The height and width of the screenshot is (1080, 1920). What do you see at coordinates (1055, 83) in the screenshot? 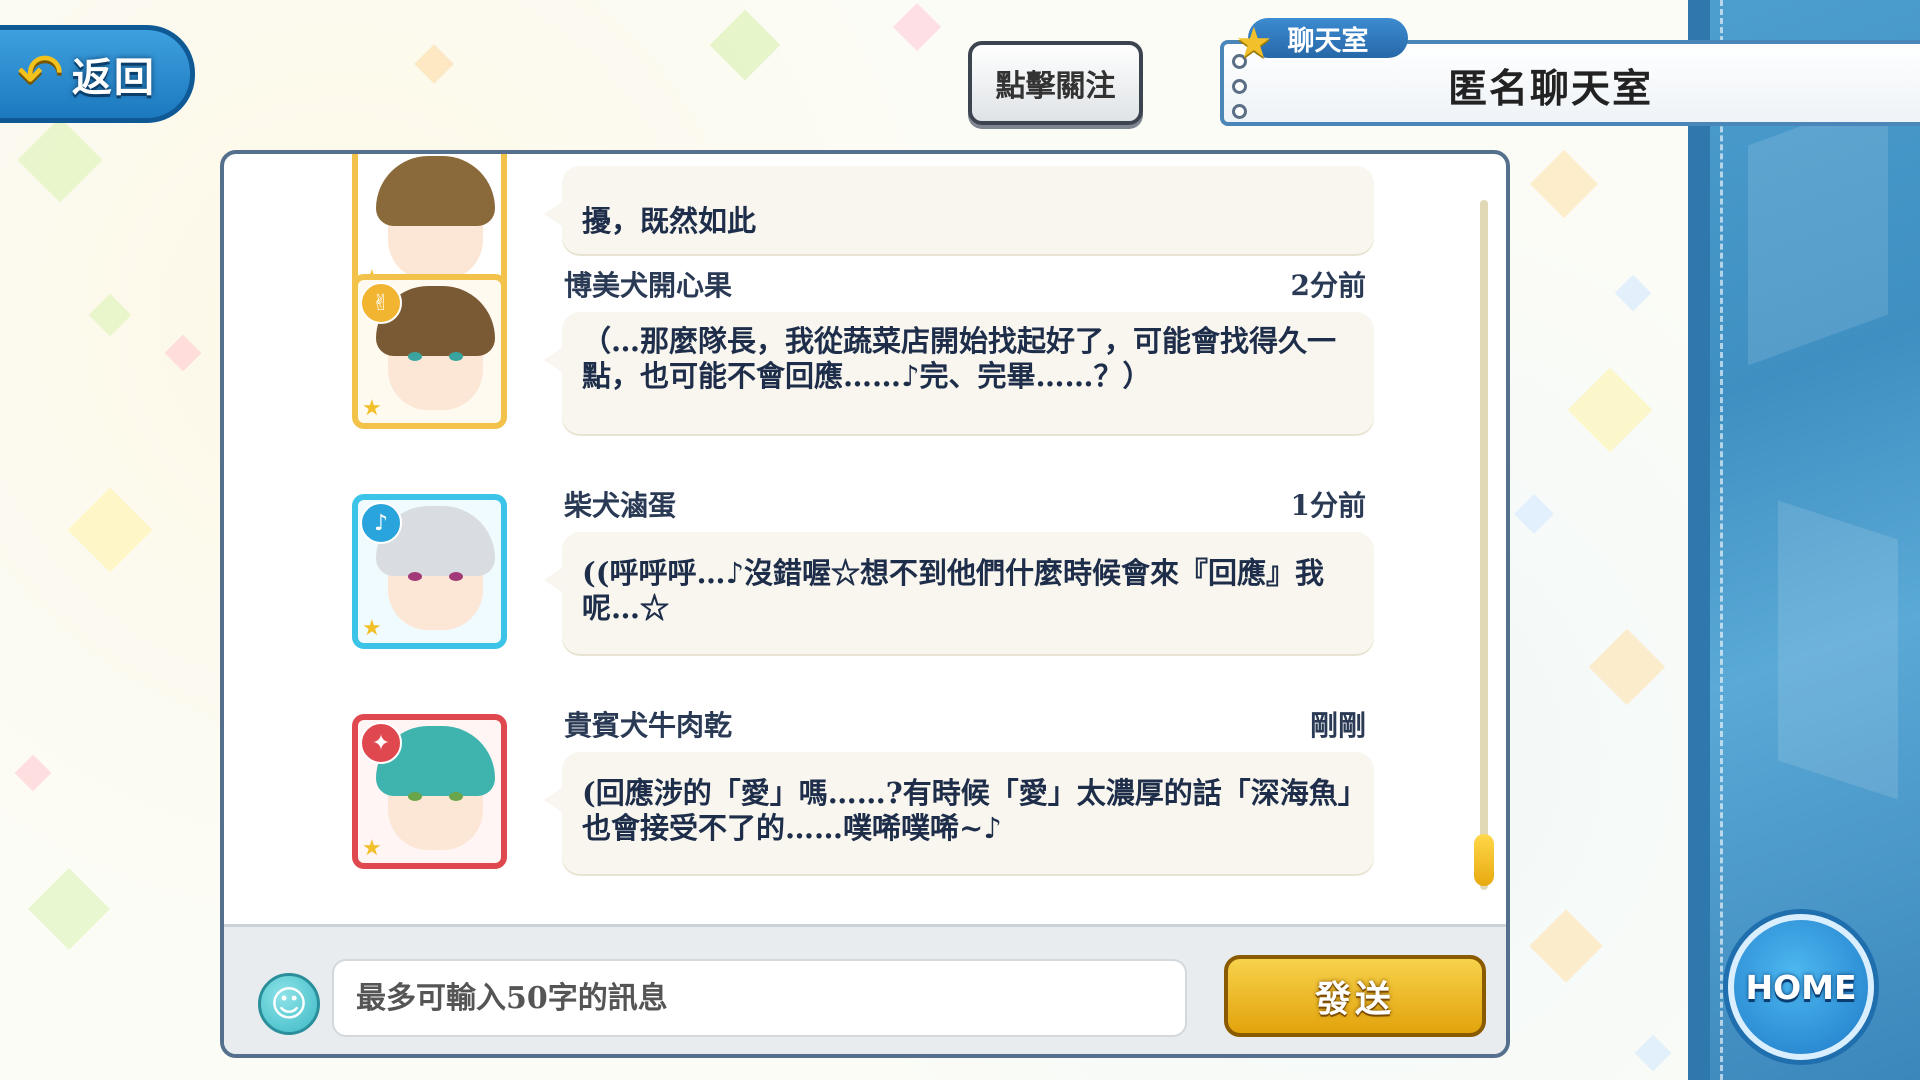
I see `follow-button: 點擊關注` at bounding box center [1055, 83].